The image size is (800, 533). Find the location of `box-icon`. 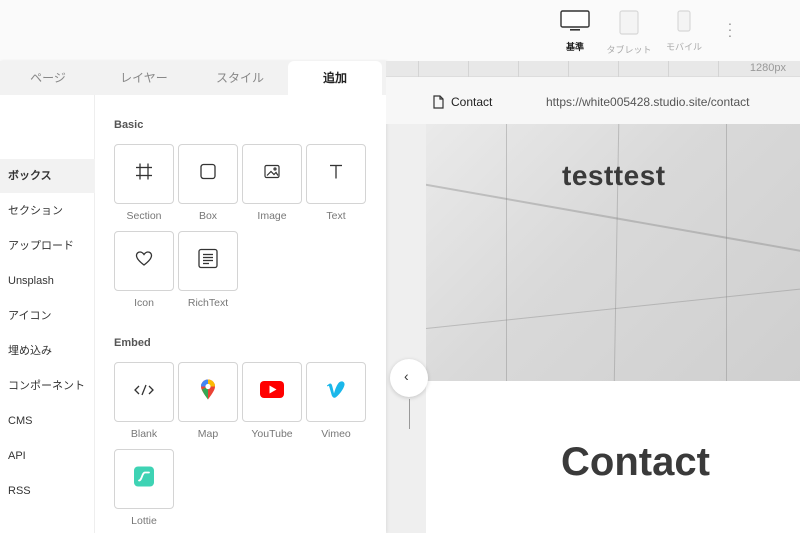

box-icon is located at coordinates (208, 174).